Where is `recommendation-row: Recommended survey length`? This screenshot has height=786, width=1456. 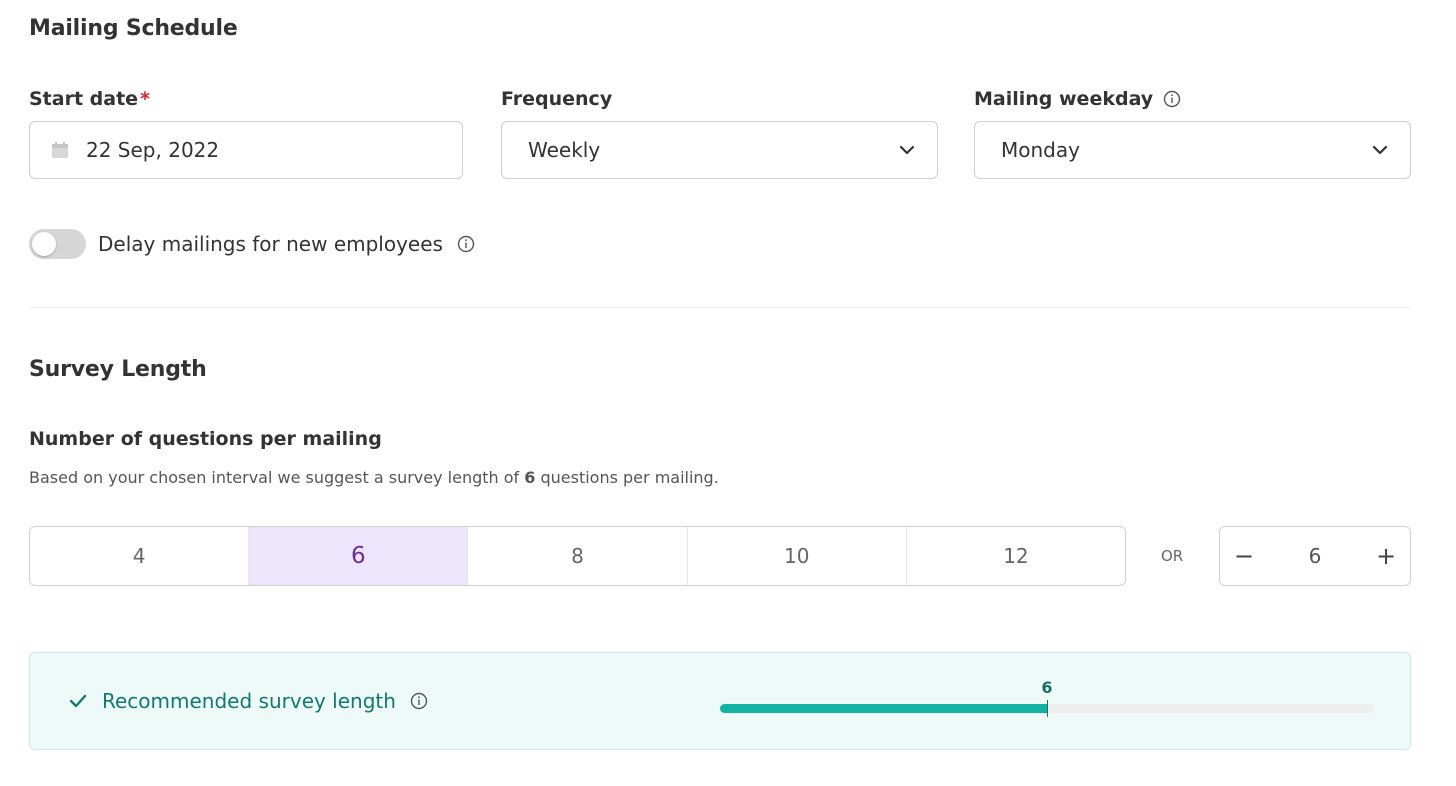
recommendation-row: Recommended survey length is located at coordinates (248, 701).